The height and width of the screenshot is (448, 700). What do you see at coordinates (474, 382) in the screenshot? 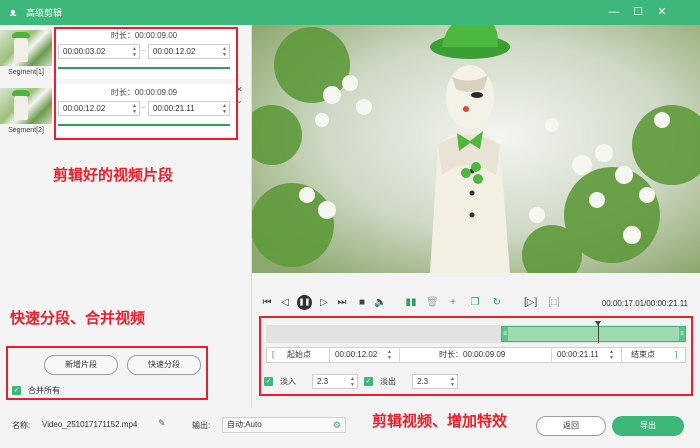
I see `fade-controls: ✓ 淡入 2.3 ▲ ▼ ✓ 淡出 2.3 ▲ ▼` at bounding box center [474, 382].